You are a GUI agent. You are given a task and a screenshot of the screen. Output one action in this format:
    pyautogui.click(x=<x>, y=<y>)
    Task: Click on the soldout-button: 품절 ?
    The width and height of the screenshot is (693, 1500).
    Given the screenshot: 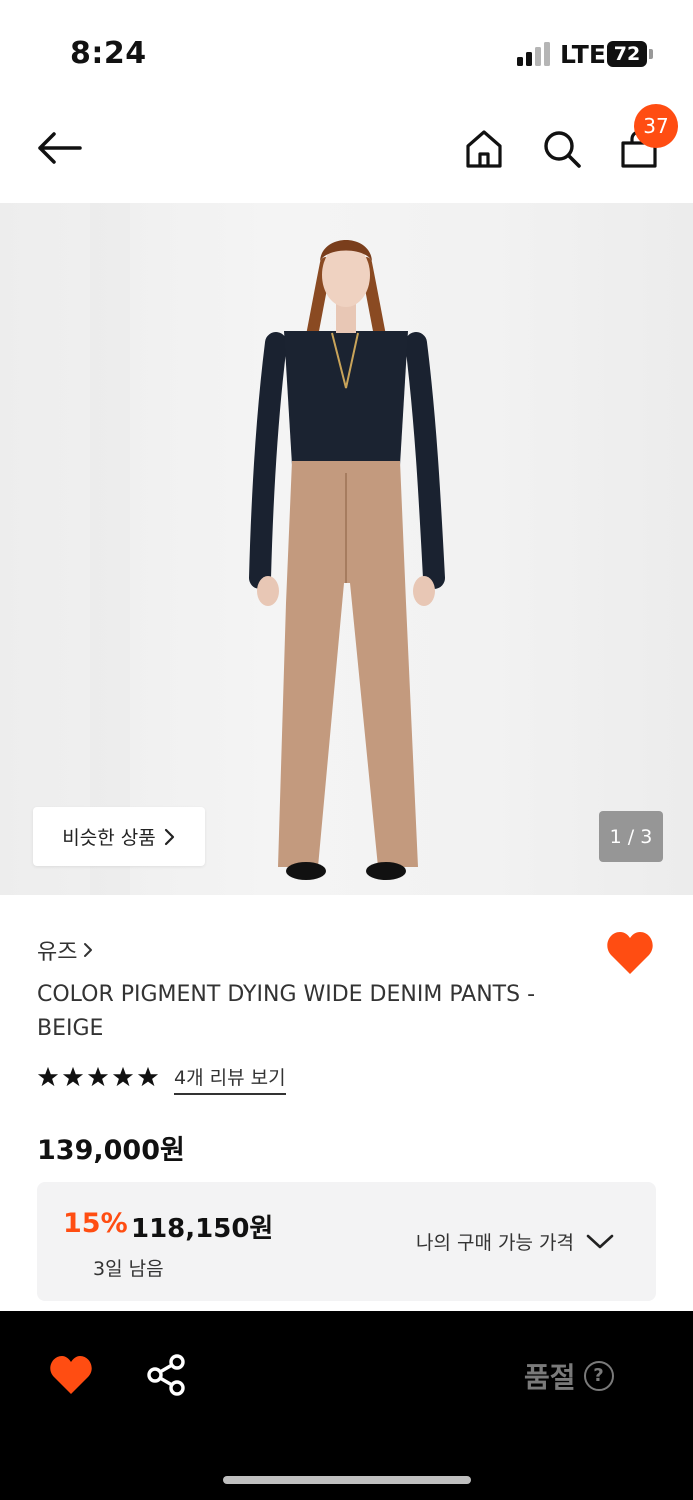 What is the action you would take?
    pyautogui.click(x=569, y=1376)
    